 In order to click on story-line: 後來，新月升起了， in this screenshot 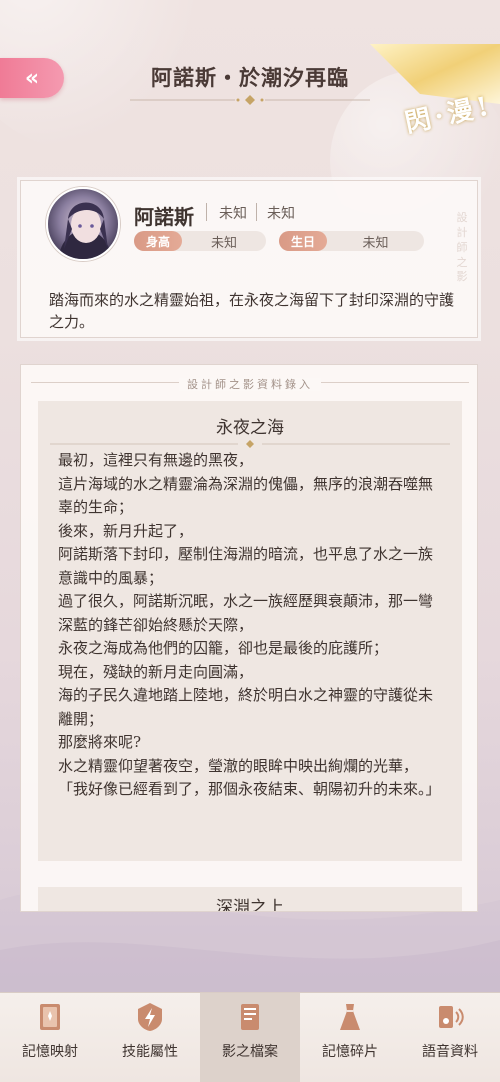, I will do `click(126, 530)`.